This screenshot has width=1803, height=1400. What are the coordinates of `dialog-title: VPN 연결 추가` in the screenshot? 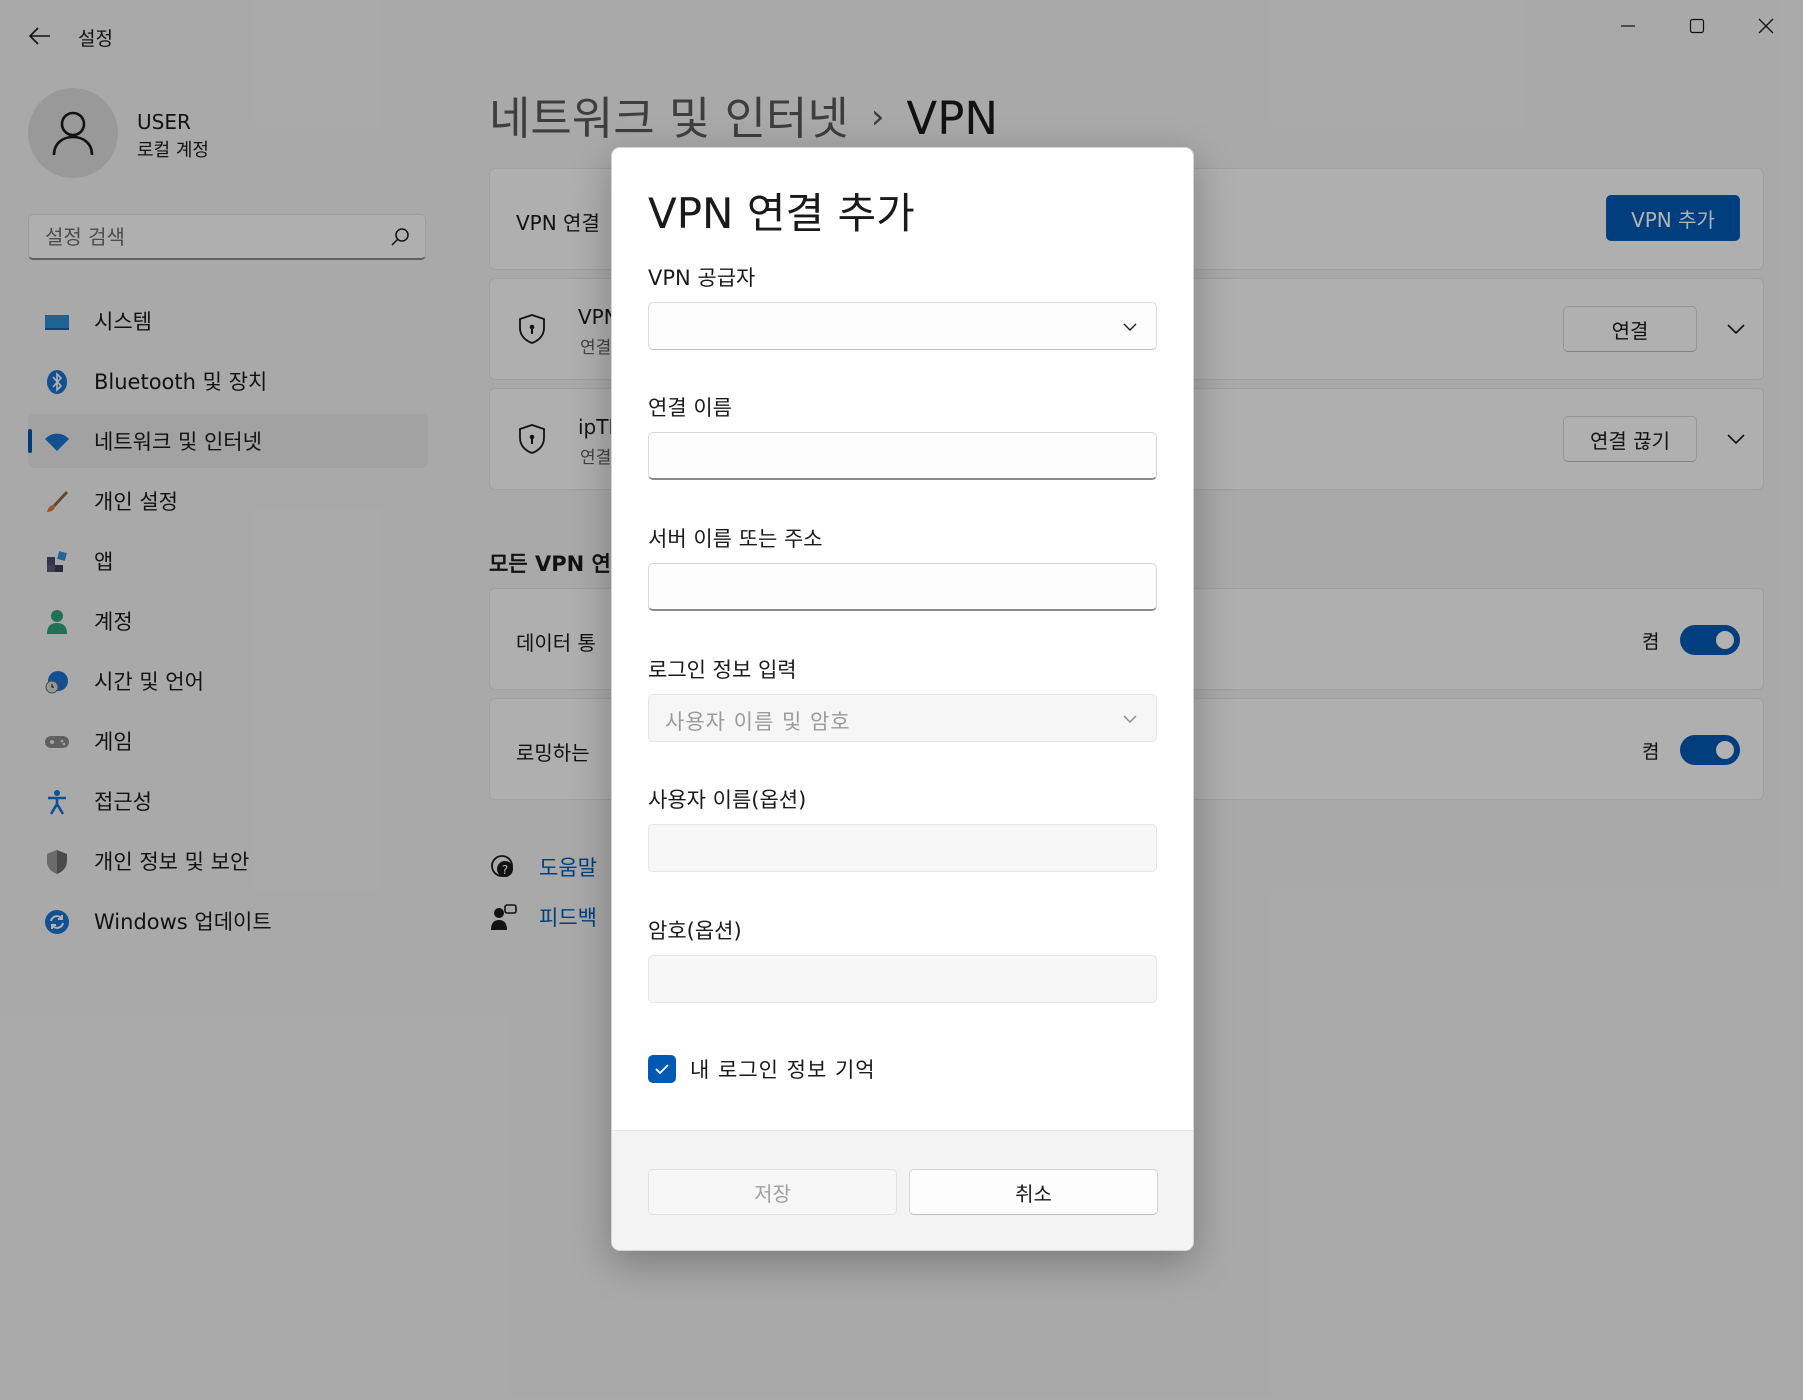 It's located at (781, 213).